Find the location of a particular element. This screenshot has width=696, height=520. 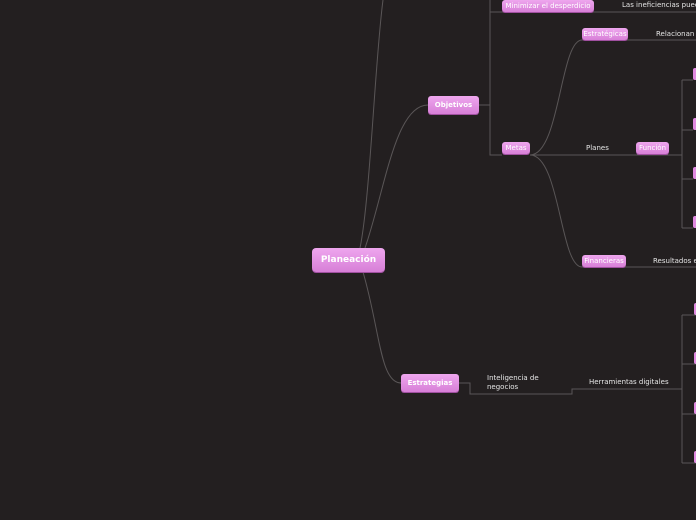

herramientas-node: Herramientas digitales is located at coordinates (629, 382).